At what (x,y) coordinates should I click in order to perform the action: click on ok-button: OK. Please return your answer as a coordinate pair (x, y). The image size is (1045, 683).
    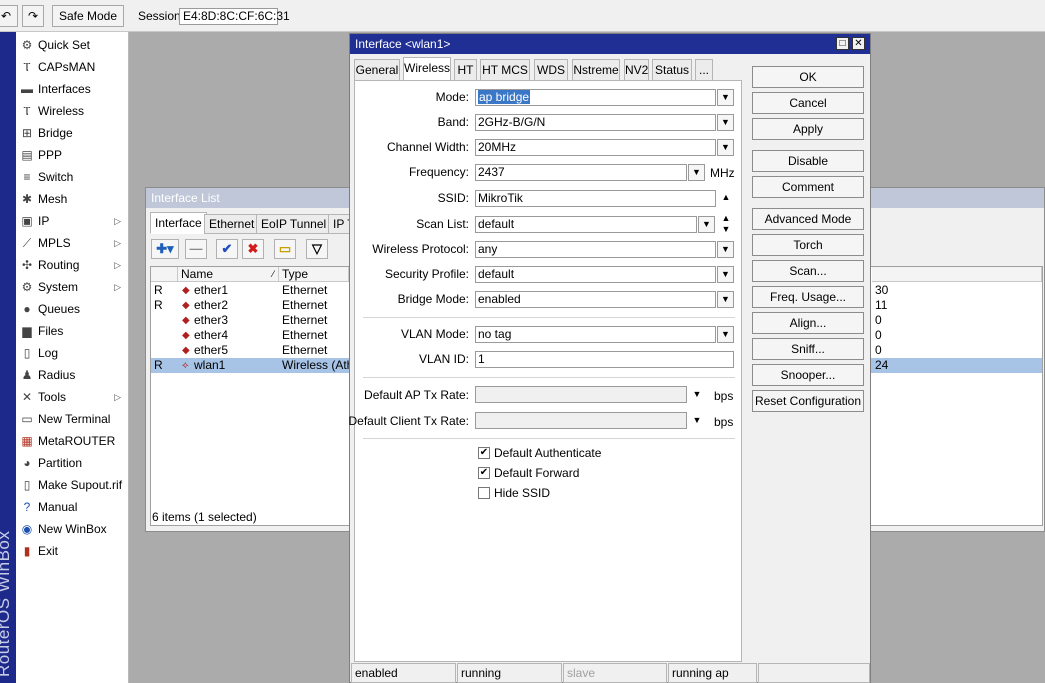
    Looking at the image, I should click on (808, 77).